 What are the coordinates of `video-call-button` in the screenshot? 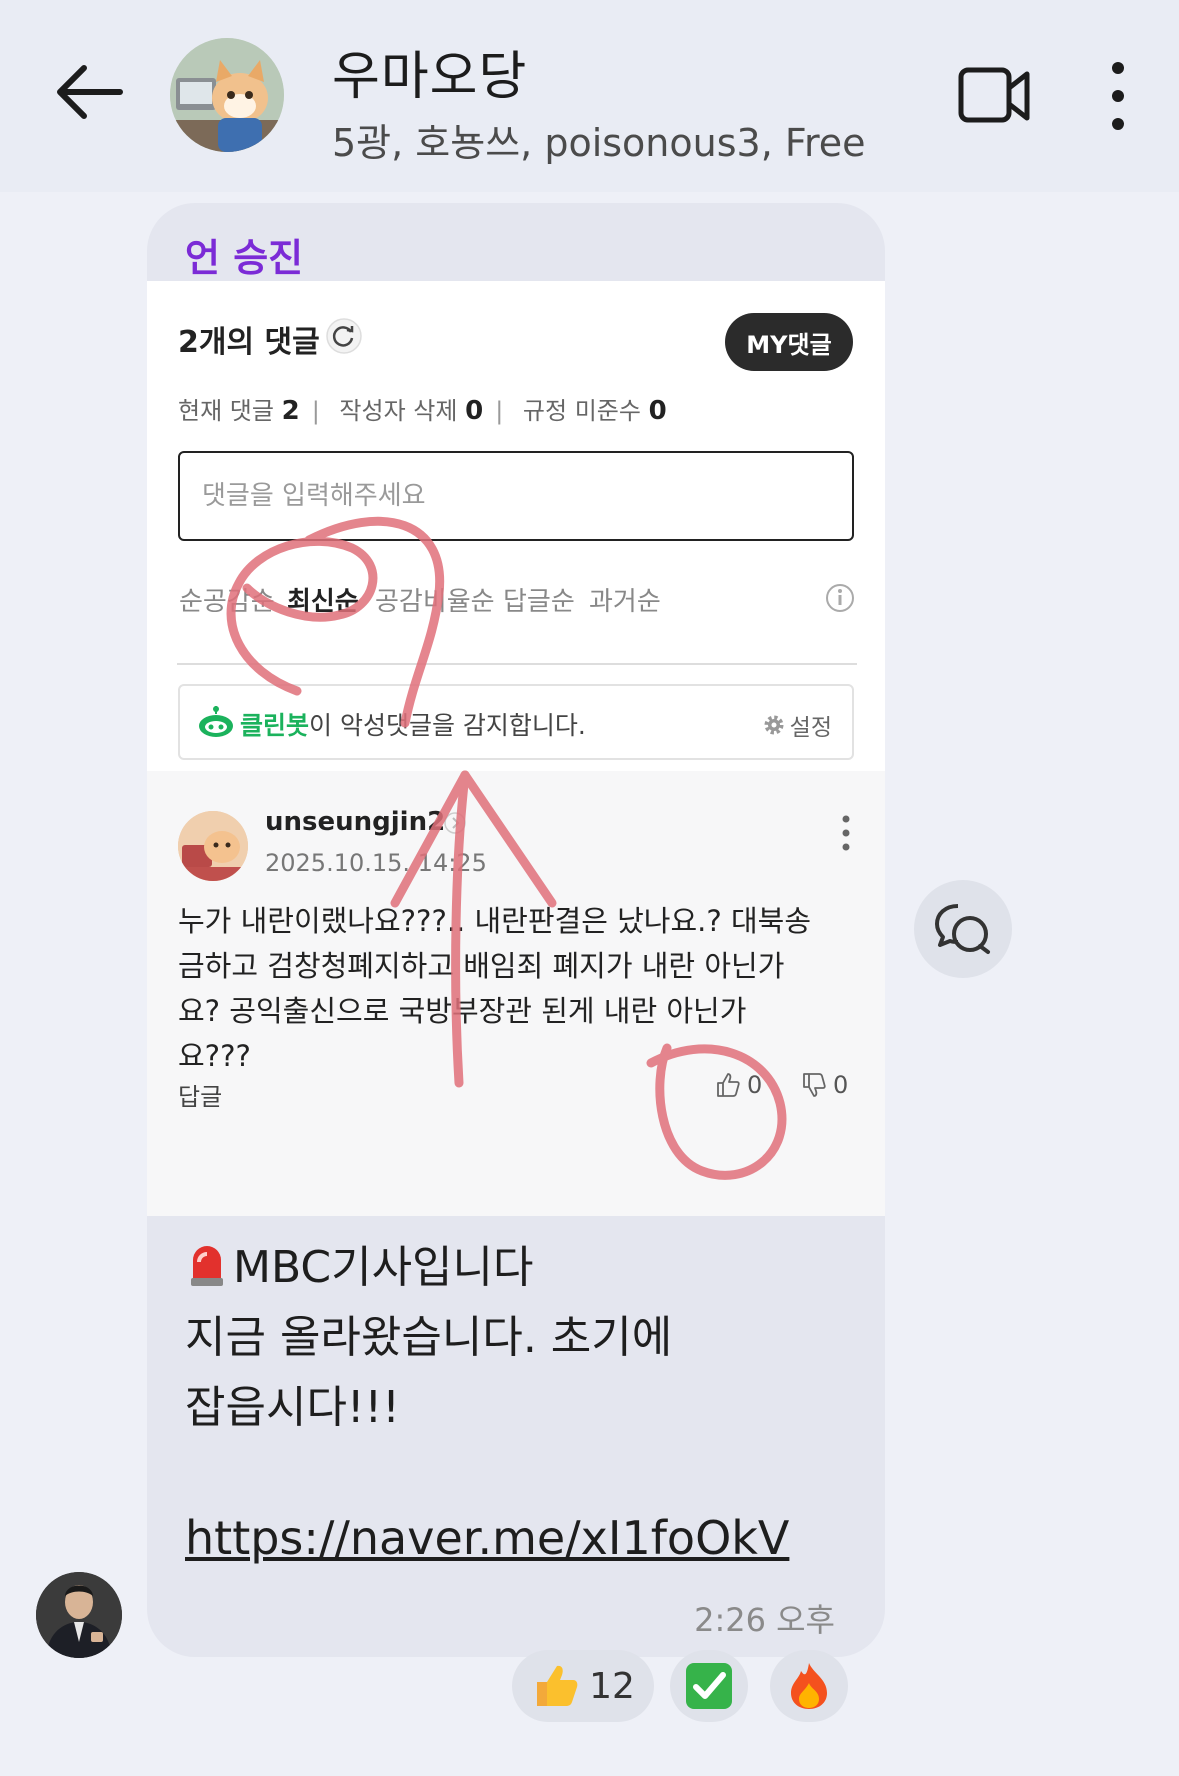 It's located at (994, 96).